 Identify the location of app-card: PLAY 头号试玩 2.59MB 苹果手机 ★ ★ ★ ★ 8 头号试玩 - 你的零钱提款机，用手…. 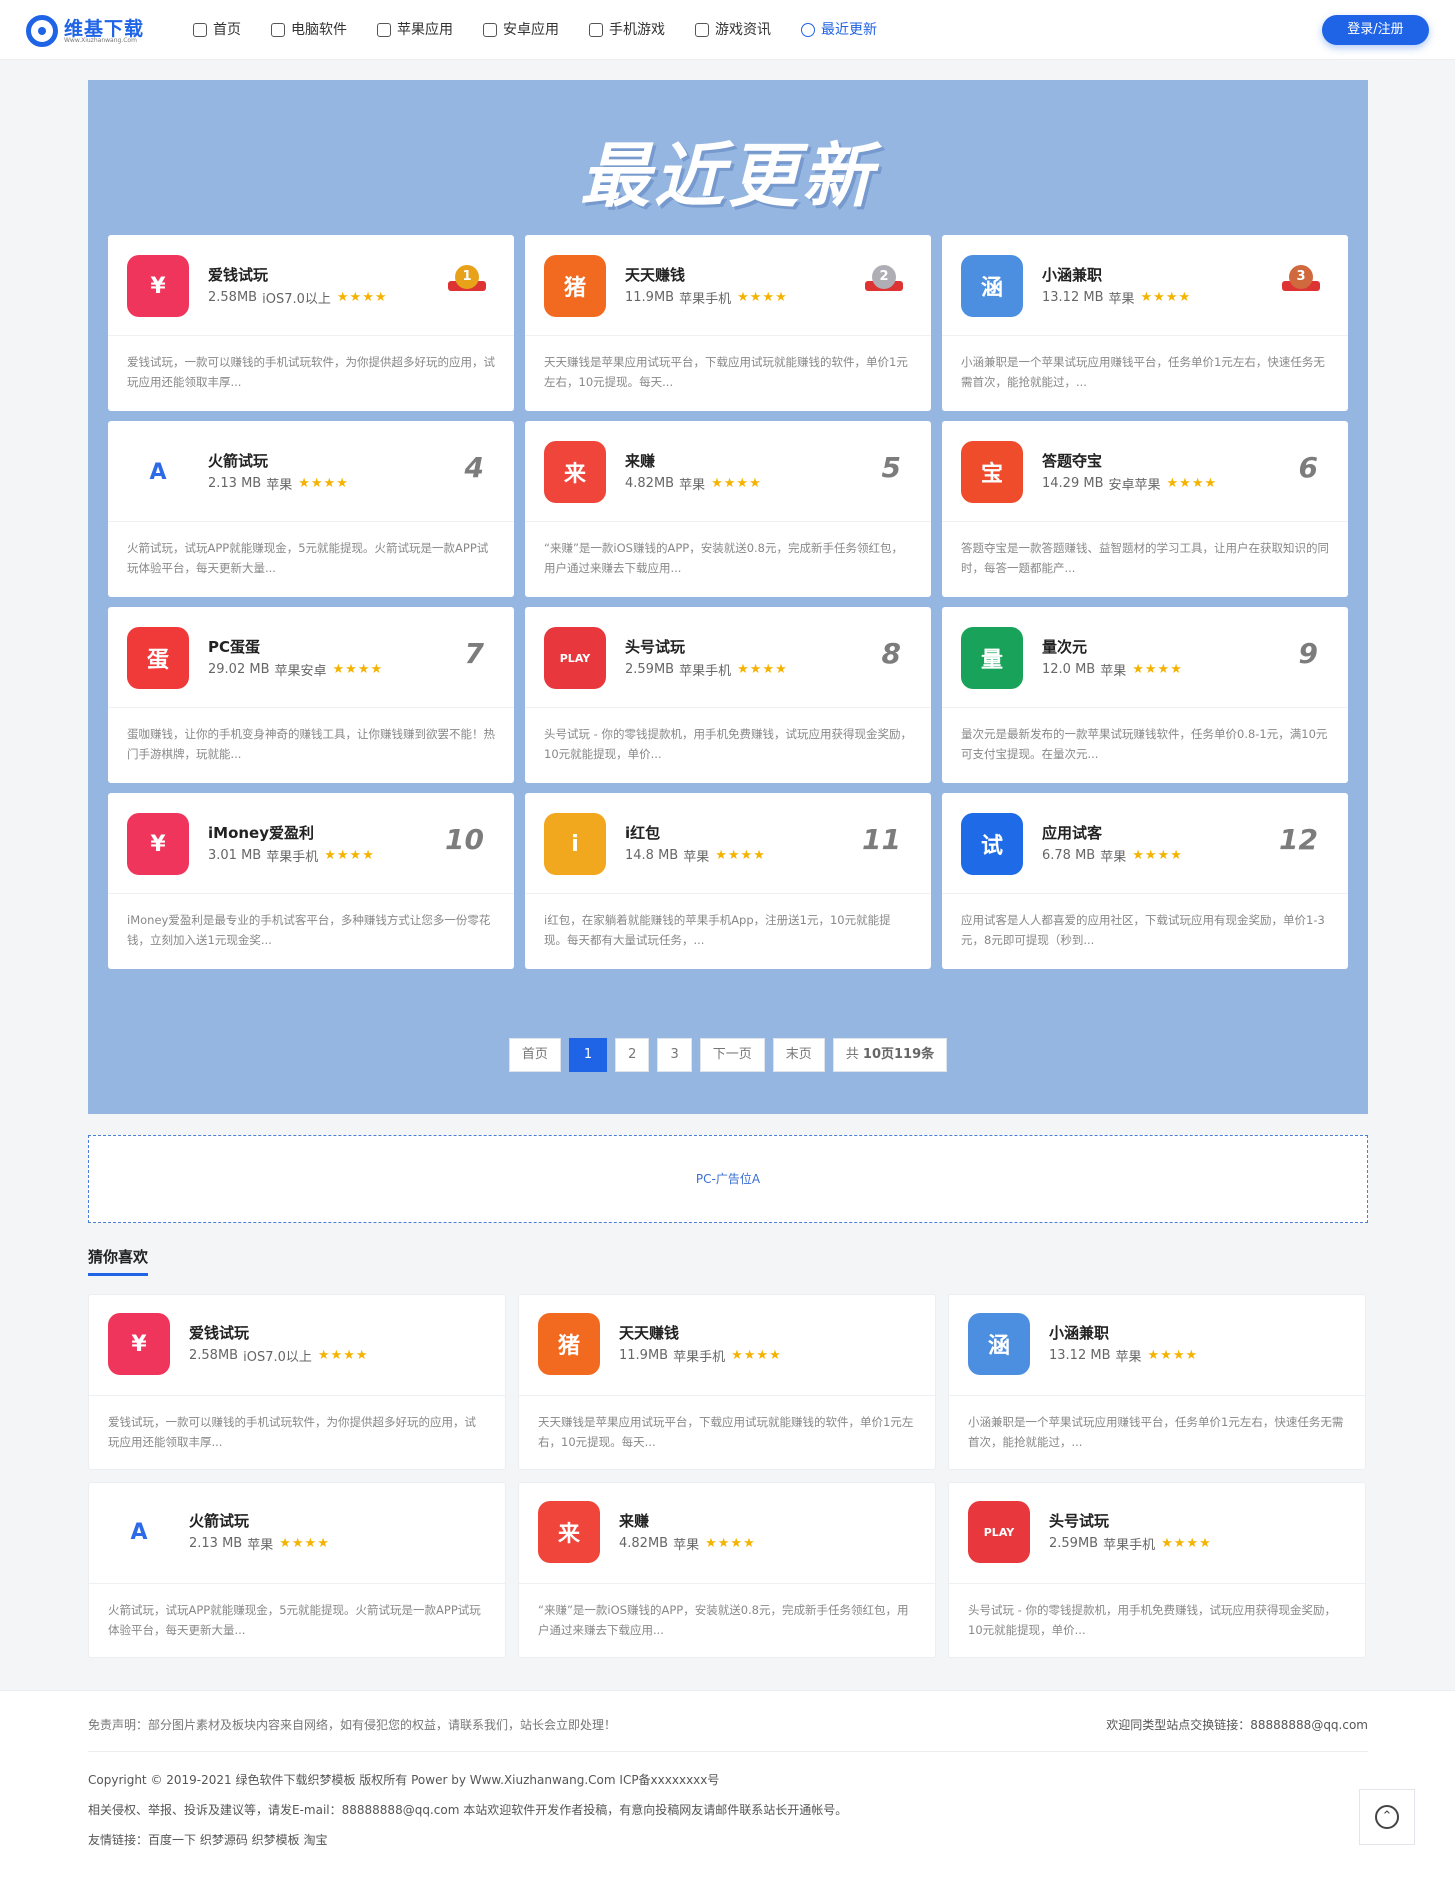
(728, 695).